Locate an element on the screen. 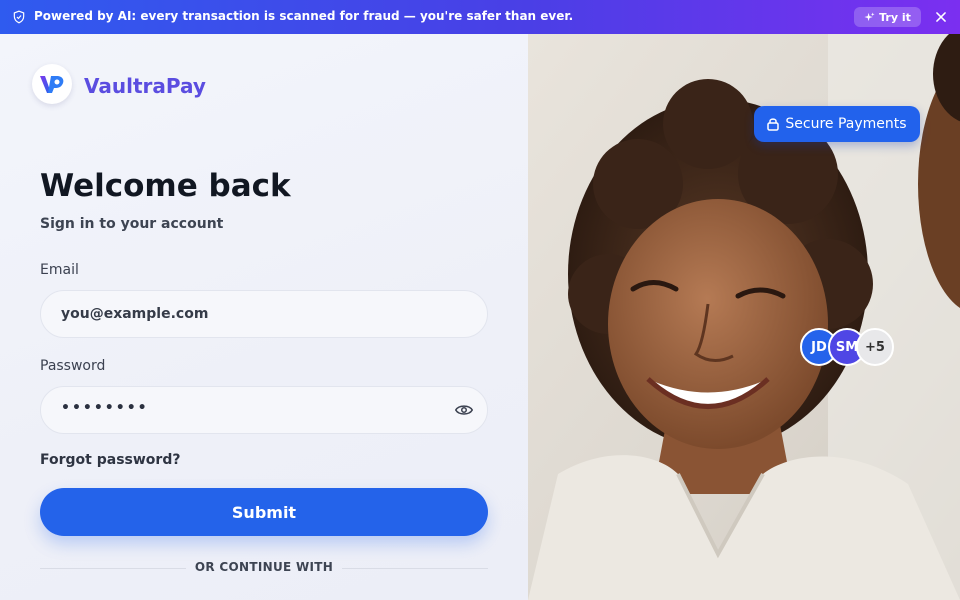 This screenshot has height=600, width=960. avatar-more-count: +5 is located at coordinates (875, 347).